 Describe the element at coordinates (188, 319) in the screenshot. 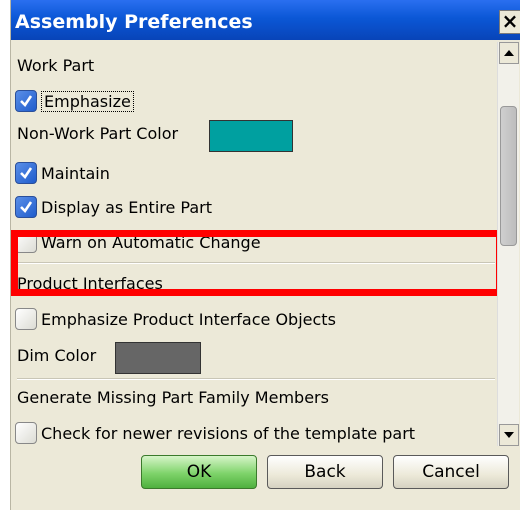

I see `emphasize-product-interface-label: Emphasize Product Interface Objects` at that location.